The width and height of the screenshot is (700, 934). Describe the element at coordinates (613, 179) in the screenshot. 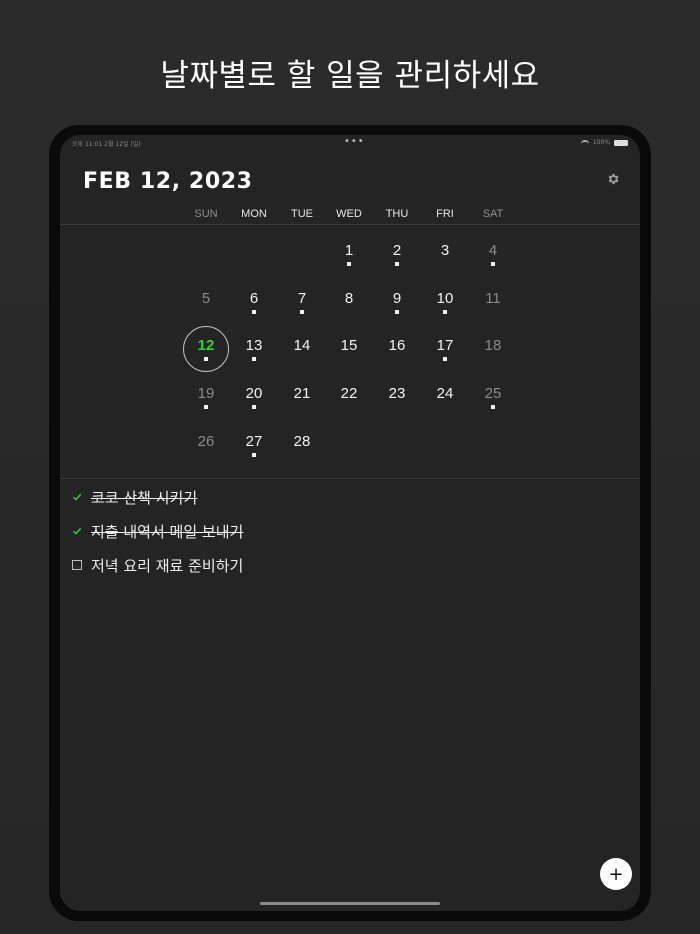

I see `gear-icon` at that location.